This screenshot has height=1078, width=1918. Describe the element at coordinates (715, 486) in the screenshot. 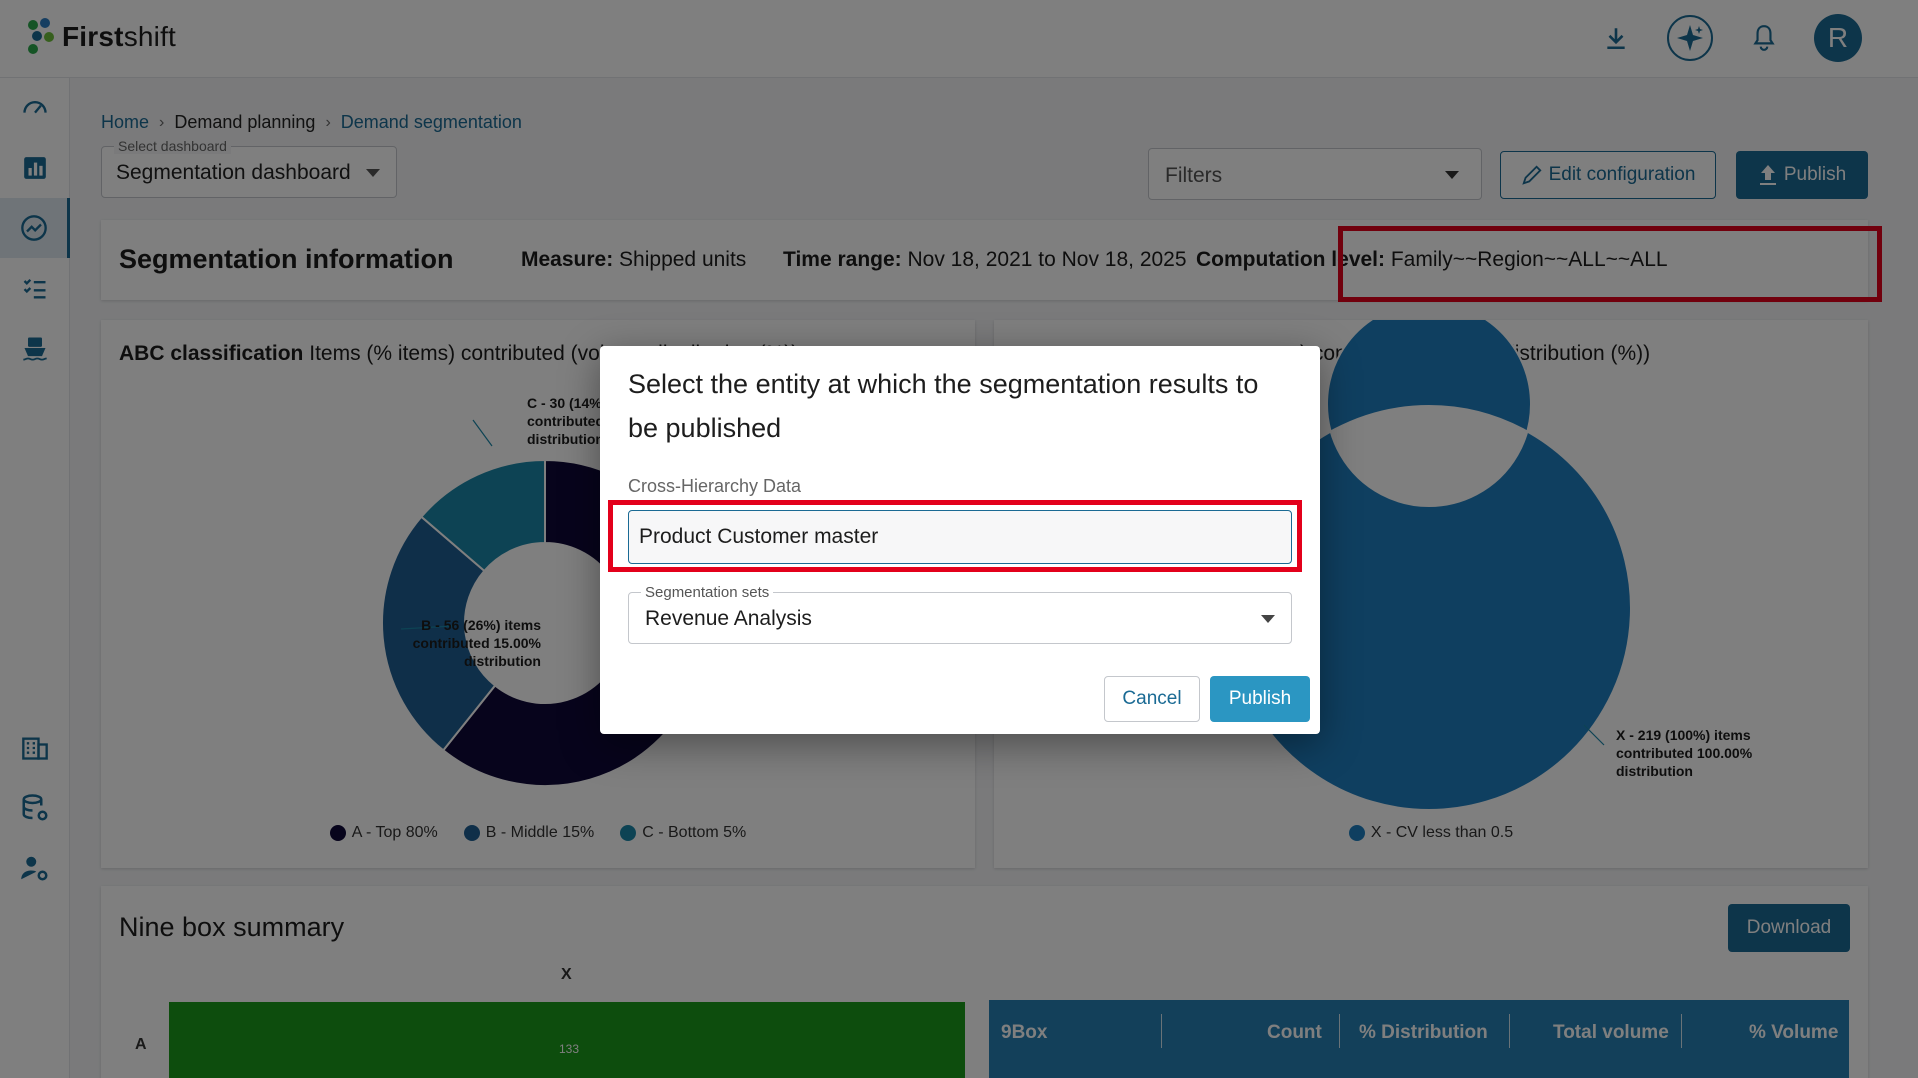

I see `cross-hierarchy-label: Cross-Hierarchy Data` at that location.